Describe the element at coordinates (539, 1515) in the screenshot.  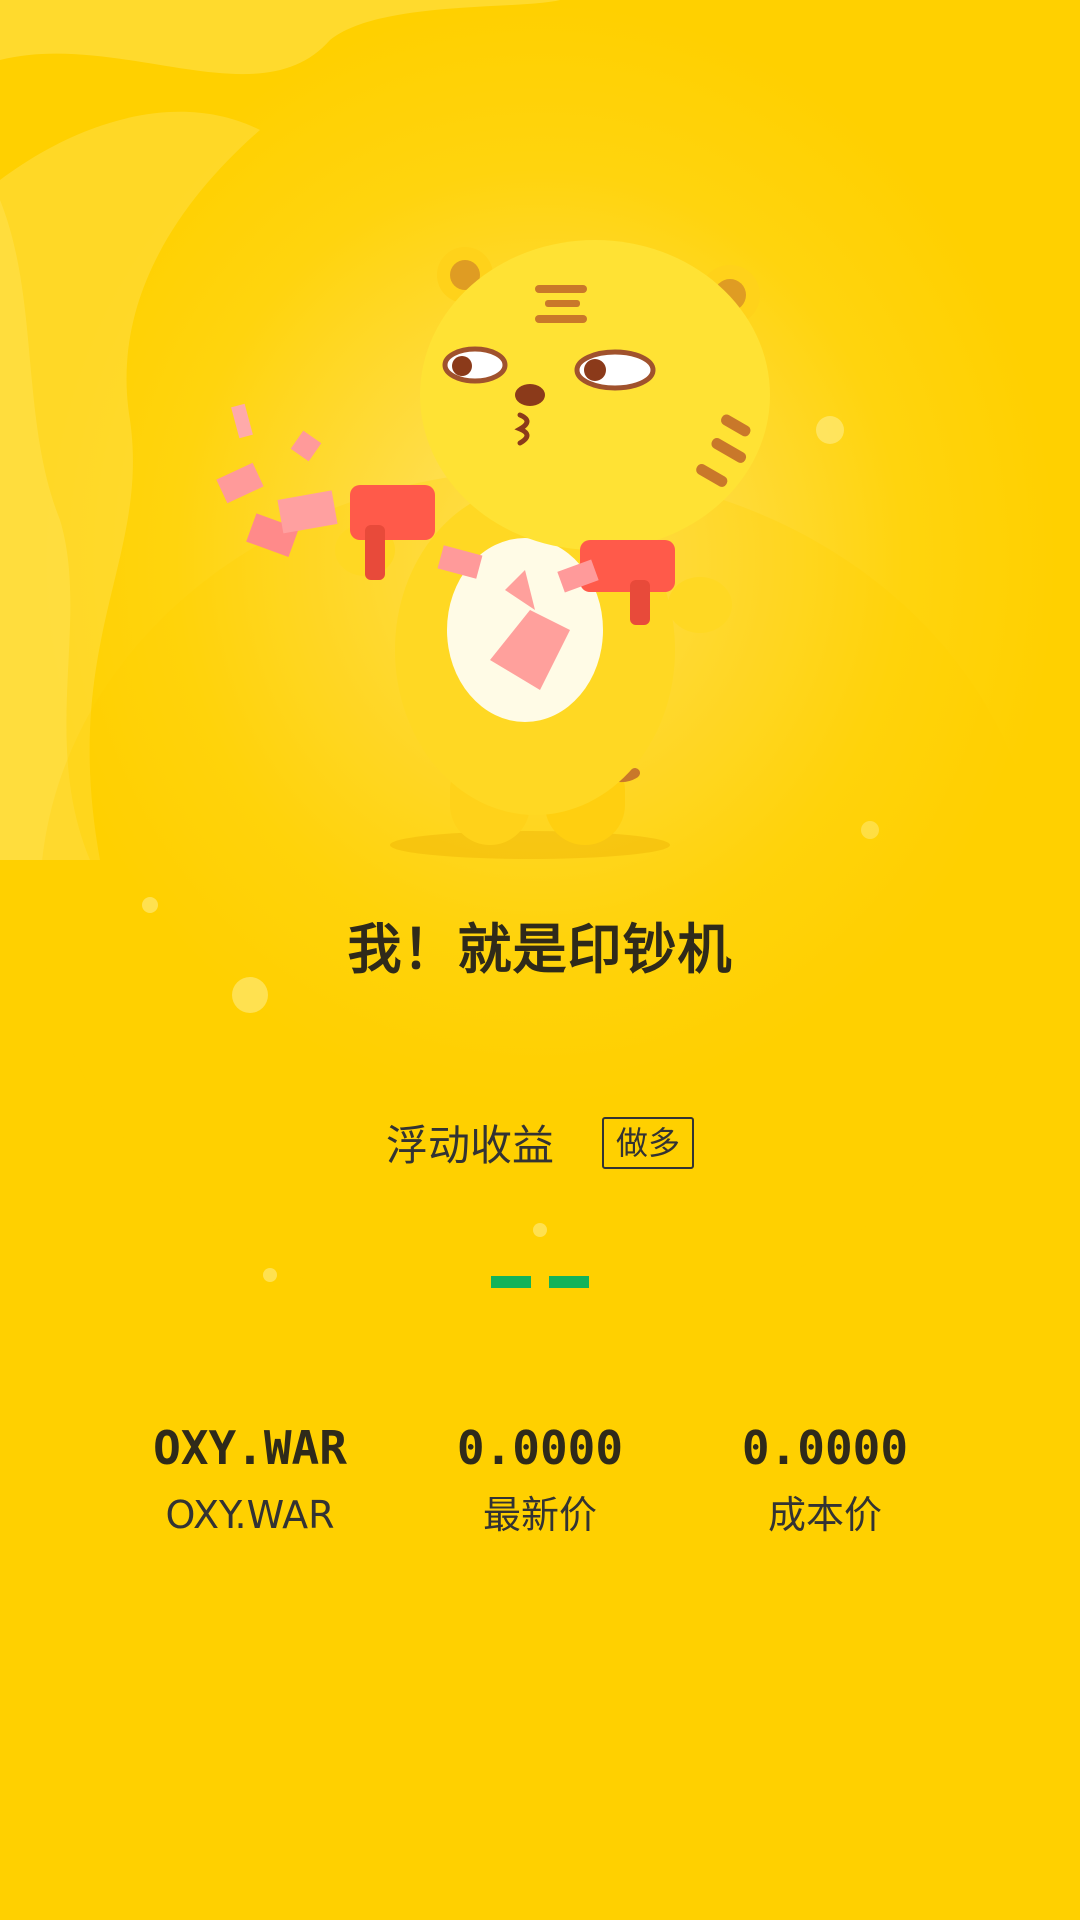
I see `stat-label: 最新价` at that location.